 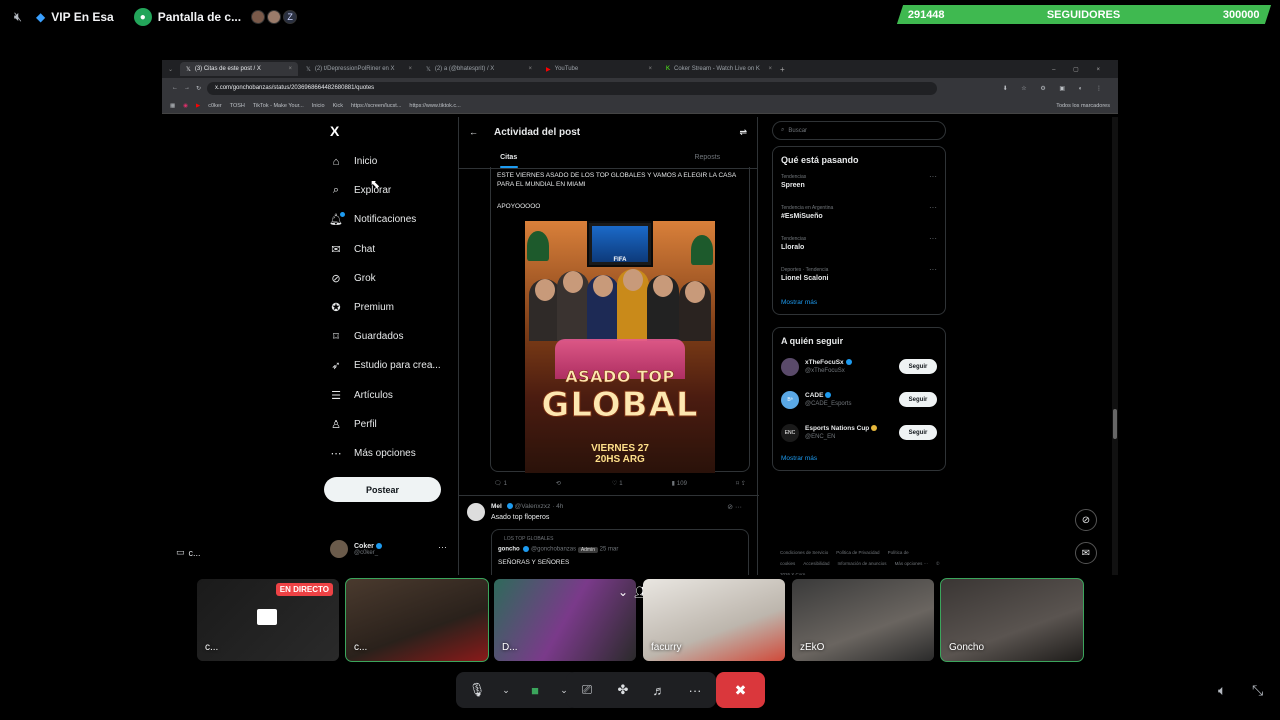 I want to click on window-controls: – ▢ ×, so click(x=1085, y=69).